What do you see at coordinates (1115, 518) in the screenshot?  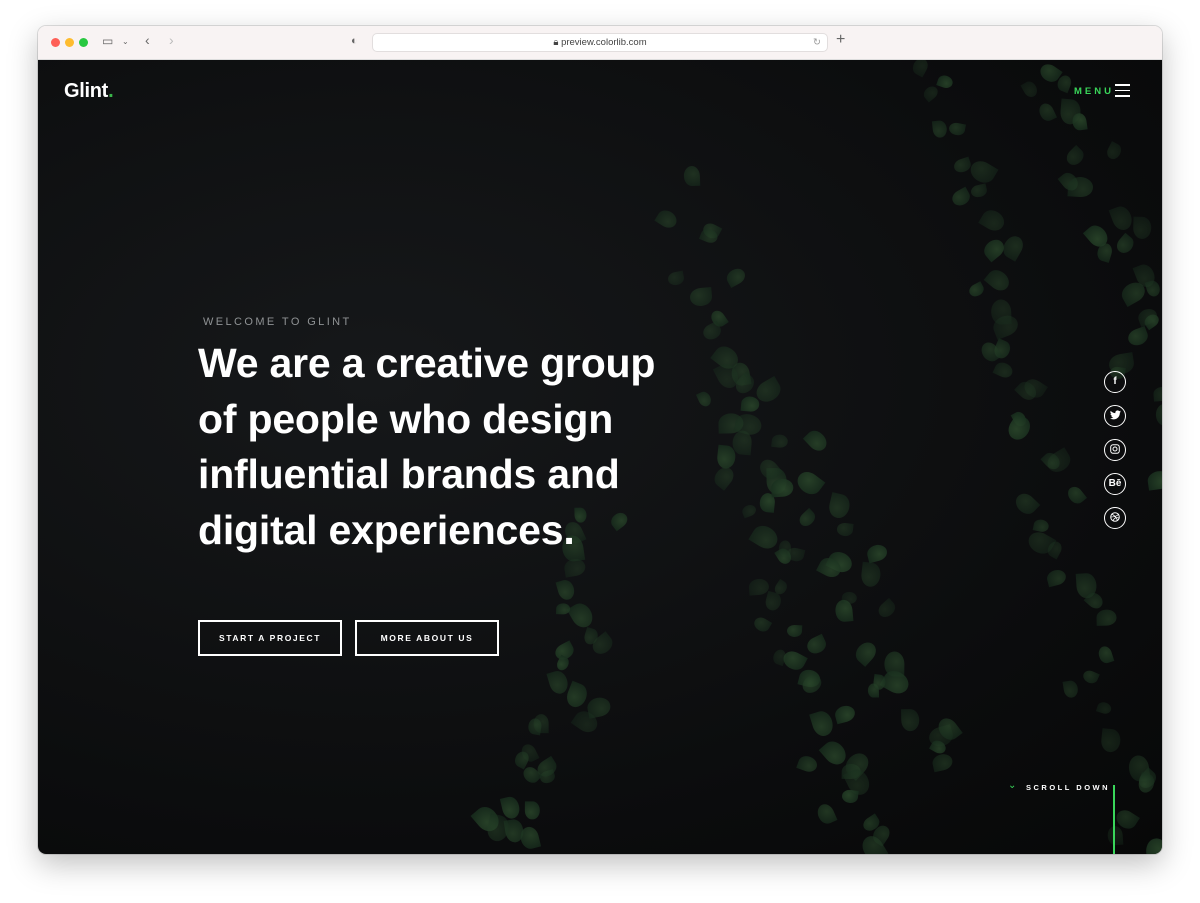 I see `dribbble-icon` at bounding box center [1115, 518].